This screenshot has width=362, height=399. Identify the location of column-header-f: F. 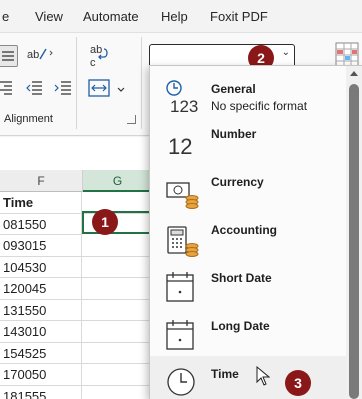
(41, 181).